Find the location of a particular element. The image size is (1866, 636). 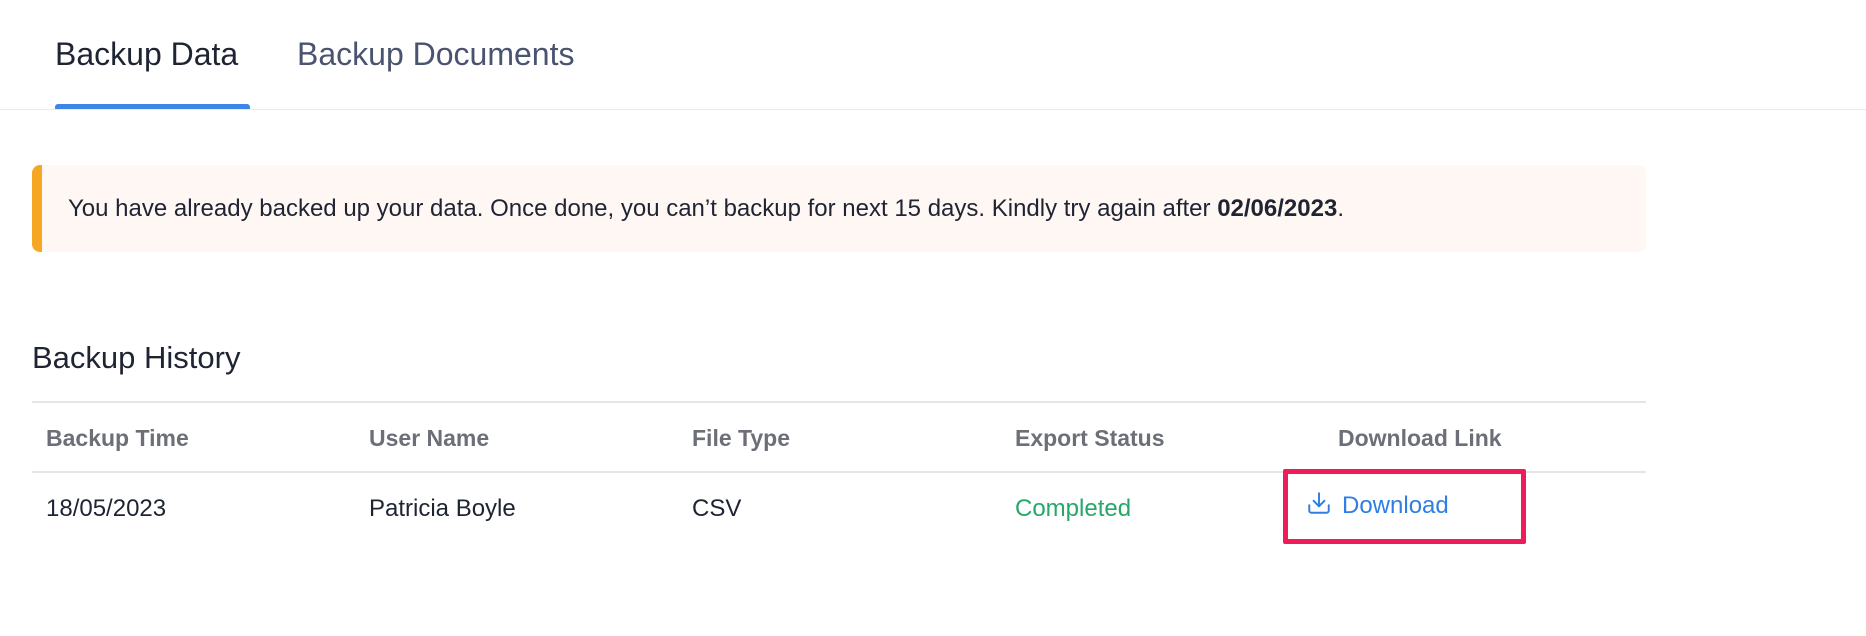

download-label: Download is located at coordinates (1395, 505).